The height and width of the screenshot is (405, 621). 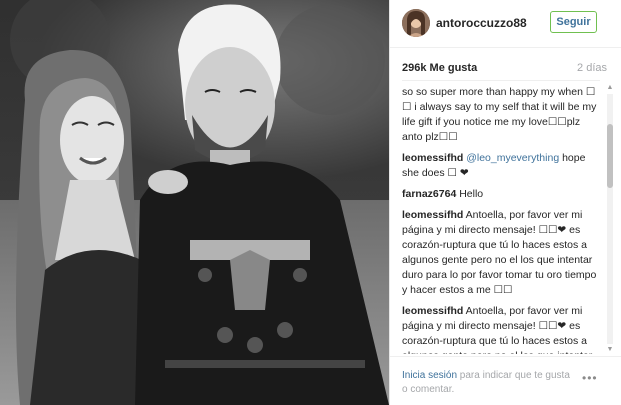 What do you see at coordinates (610, 350) in the screenshot?
I see `scroll-down-icon: ▼` at bounding box center [610, 350].